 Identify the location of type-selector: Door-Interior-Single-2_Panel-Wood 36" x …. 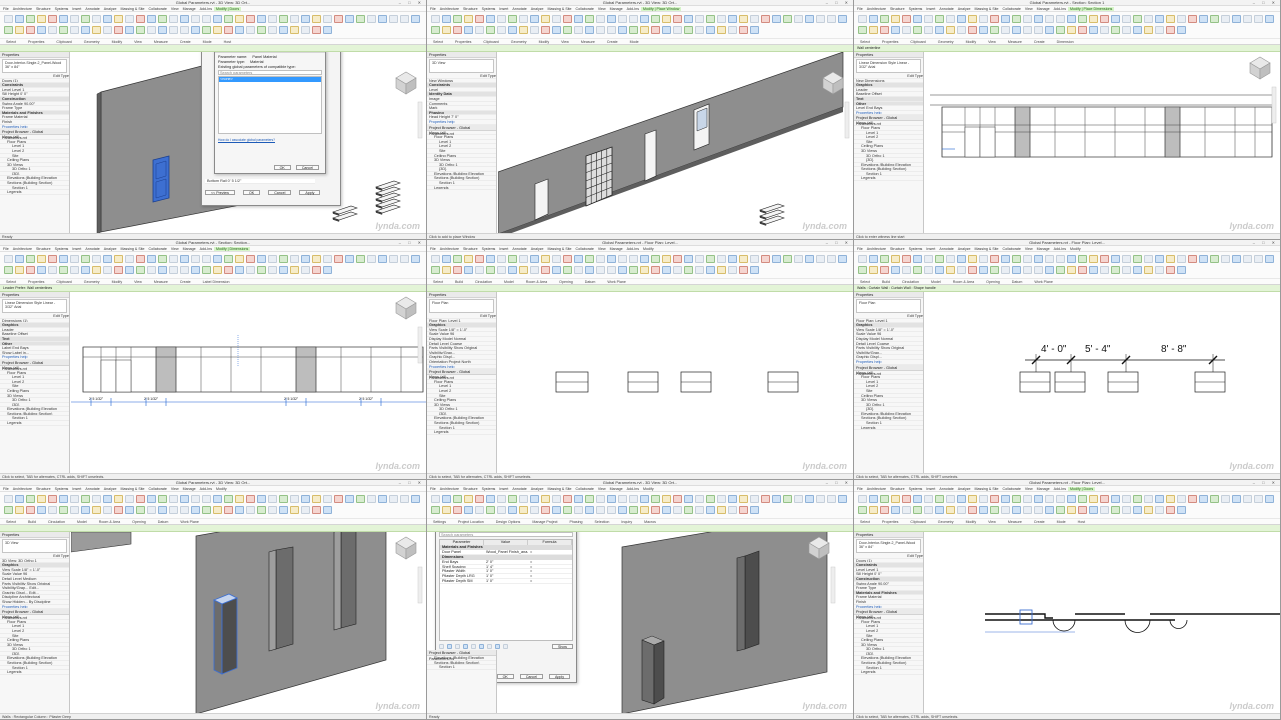
(888, 546).